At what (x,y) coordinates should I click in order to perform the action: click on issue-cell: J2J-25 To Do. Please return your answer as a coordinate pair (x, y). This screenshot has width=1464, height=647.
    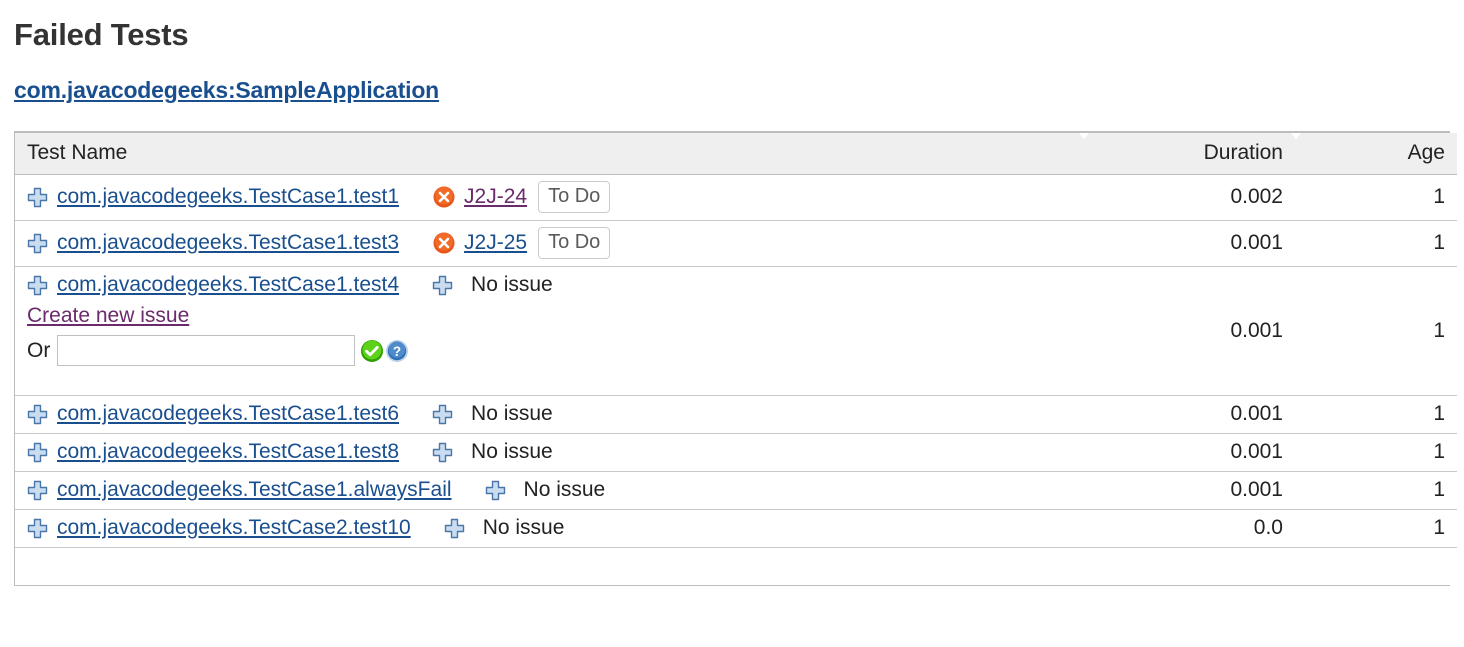
    Looking at the image, I should click on (521, 243).